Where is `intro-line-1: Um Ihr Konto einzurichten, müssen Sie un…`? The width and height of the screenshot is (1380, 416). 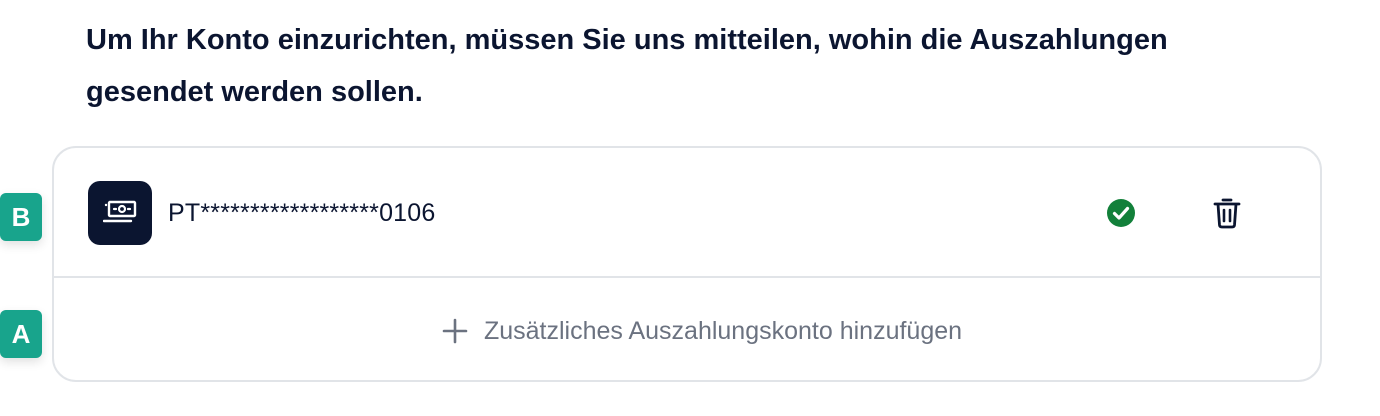
intro-line-1: Um Ihr Konto einzurichten, müssen Sie un… is located at coordinates (627, 40).